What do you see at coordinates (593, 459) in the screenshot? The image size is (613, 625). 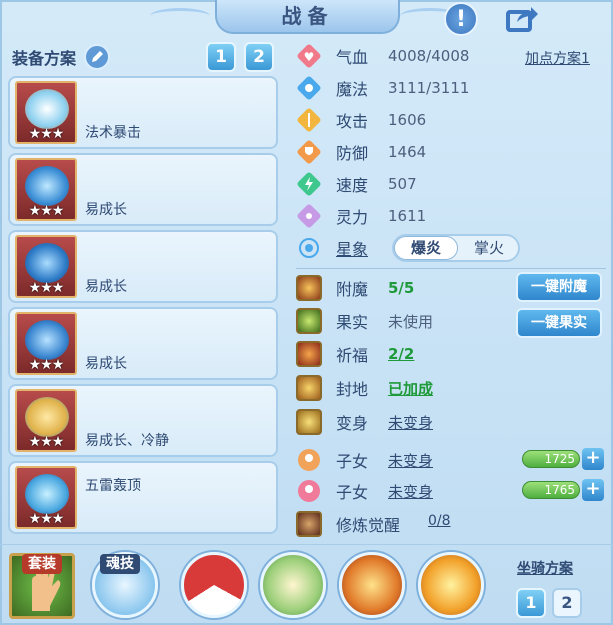 I see `child-1-add-button: +` at bounding box center [593, 459].